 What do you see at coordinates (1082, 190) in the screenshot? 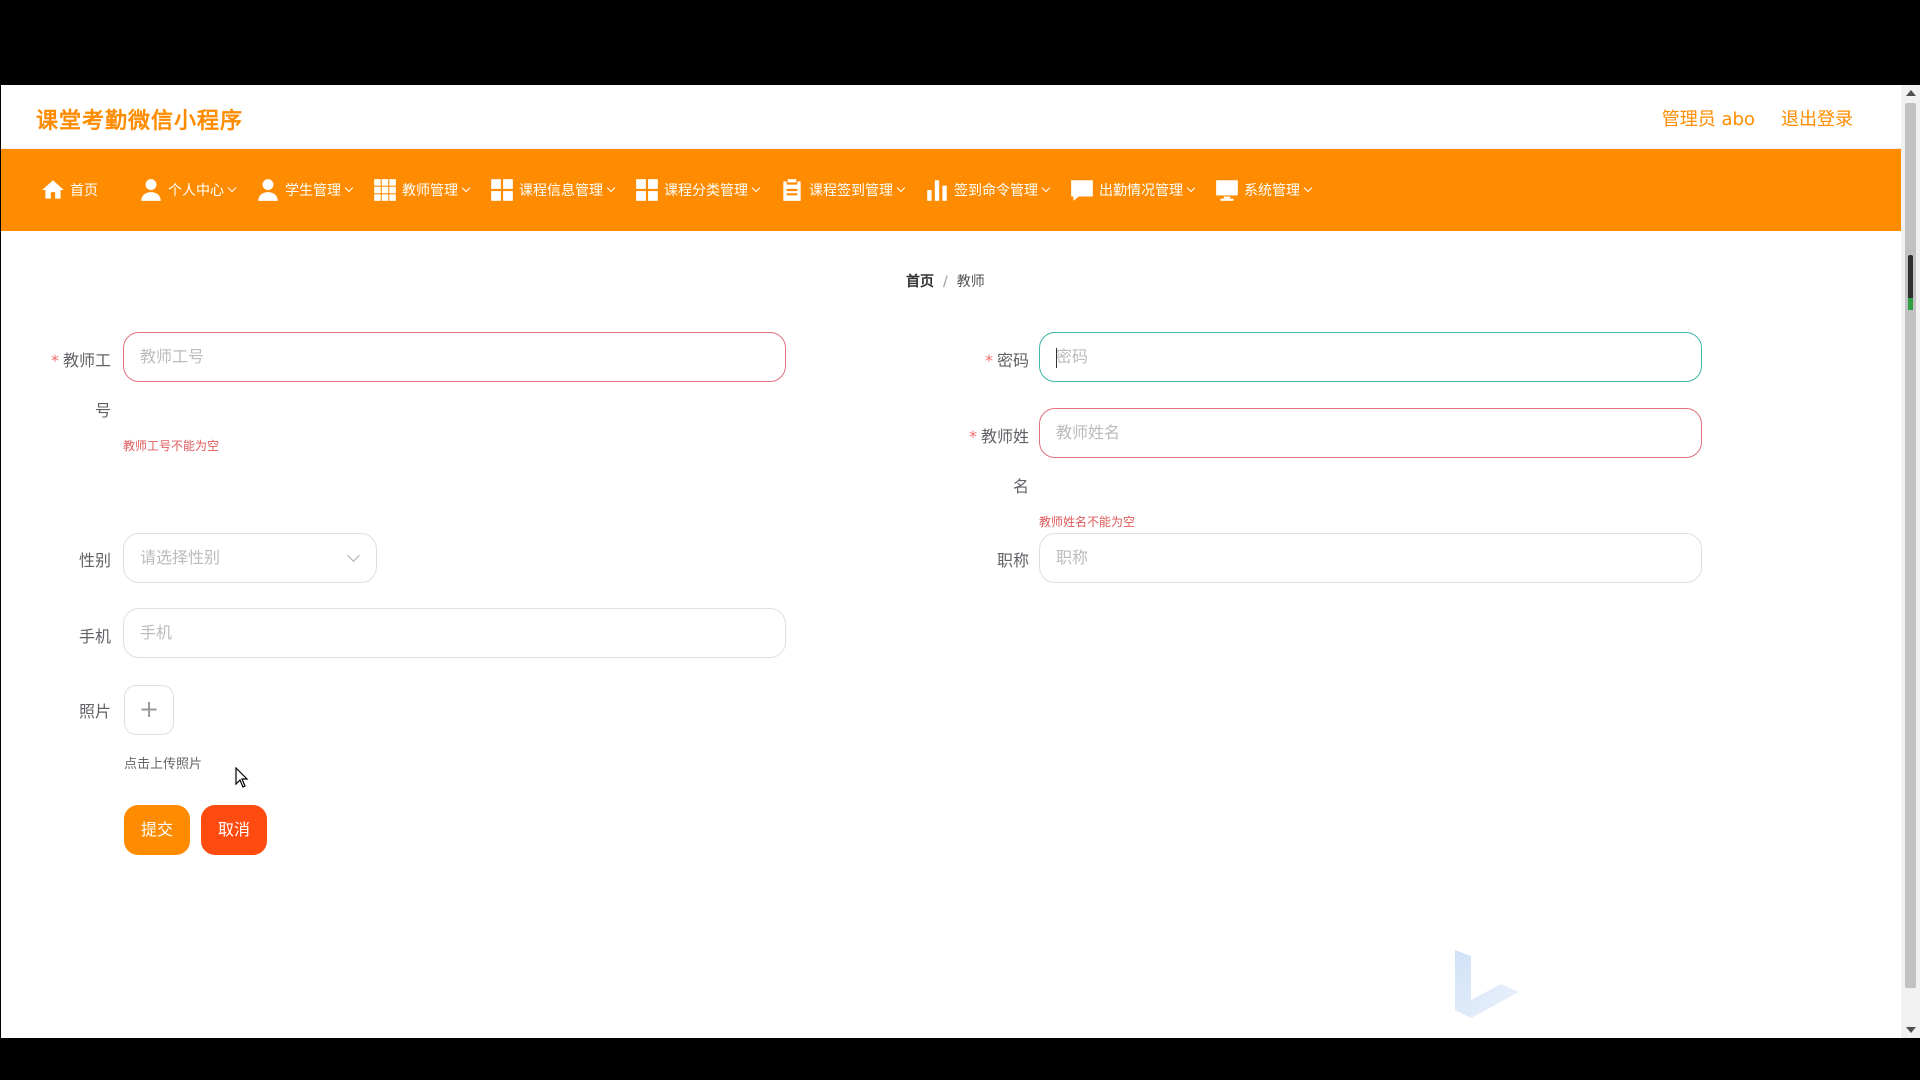
I see `comment-icon` at bounding box center [1082, 190].